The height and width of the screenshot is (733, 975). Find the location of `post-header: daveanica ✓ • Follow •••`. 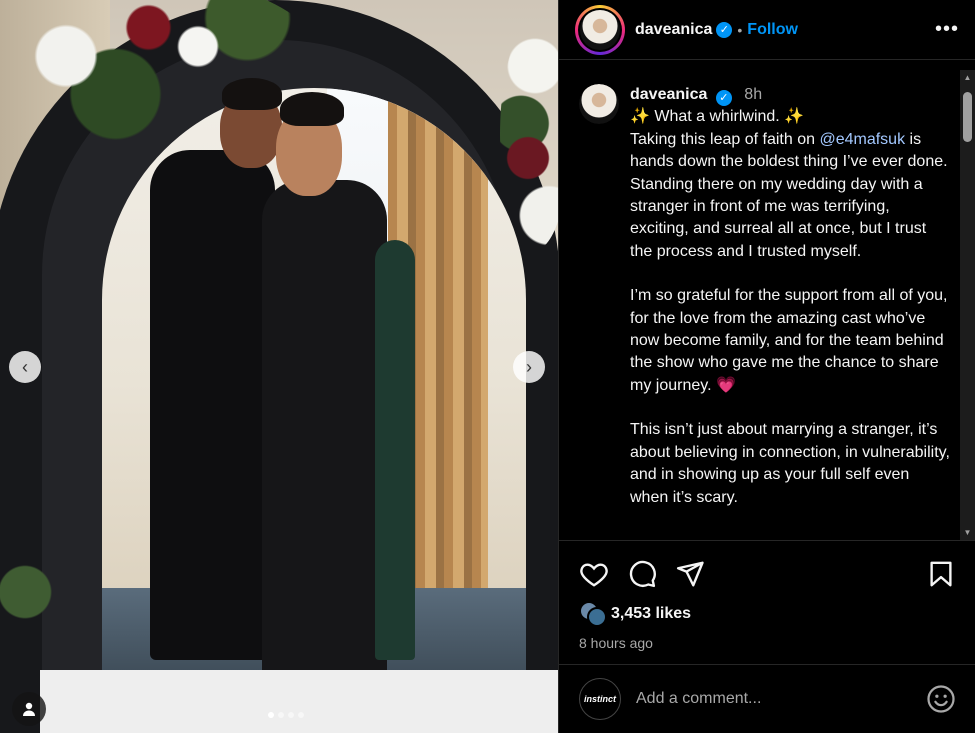

post-header: daveanica ✓ • Follow ••• is located at coordinates (767, 30).